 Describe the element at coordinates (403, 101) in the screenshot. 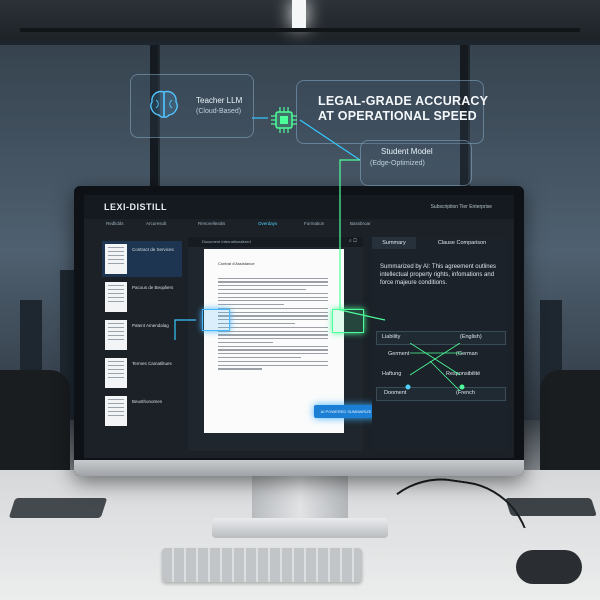

I see `headline-line1: LEGAL-GRADE ACCURACY` at that location.